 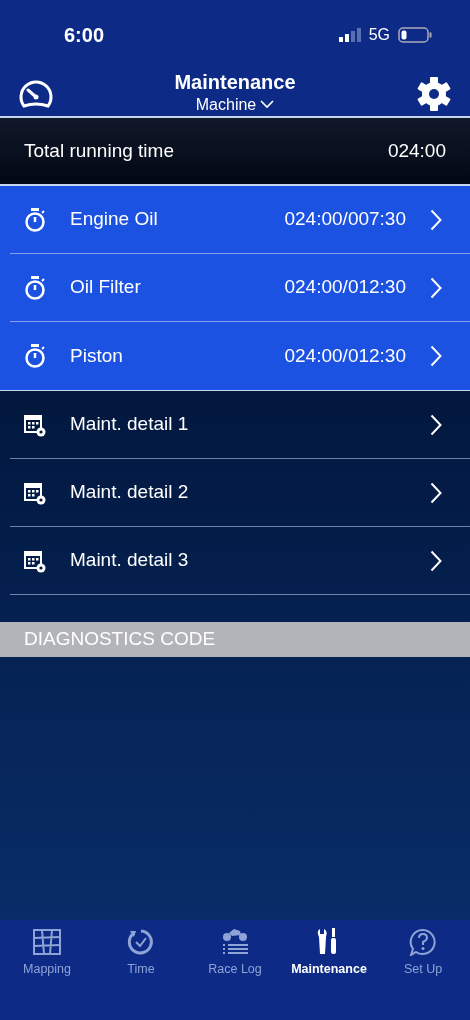 I want to click on tab-button: Mapping, so click(x=47, y=950).